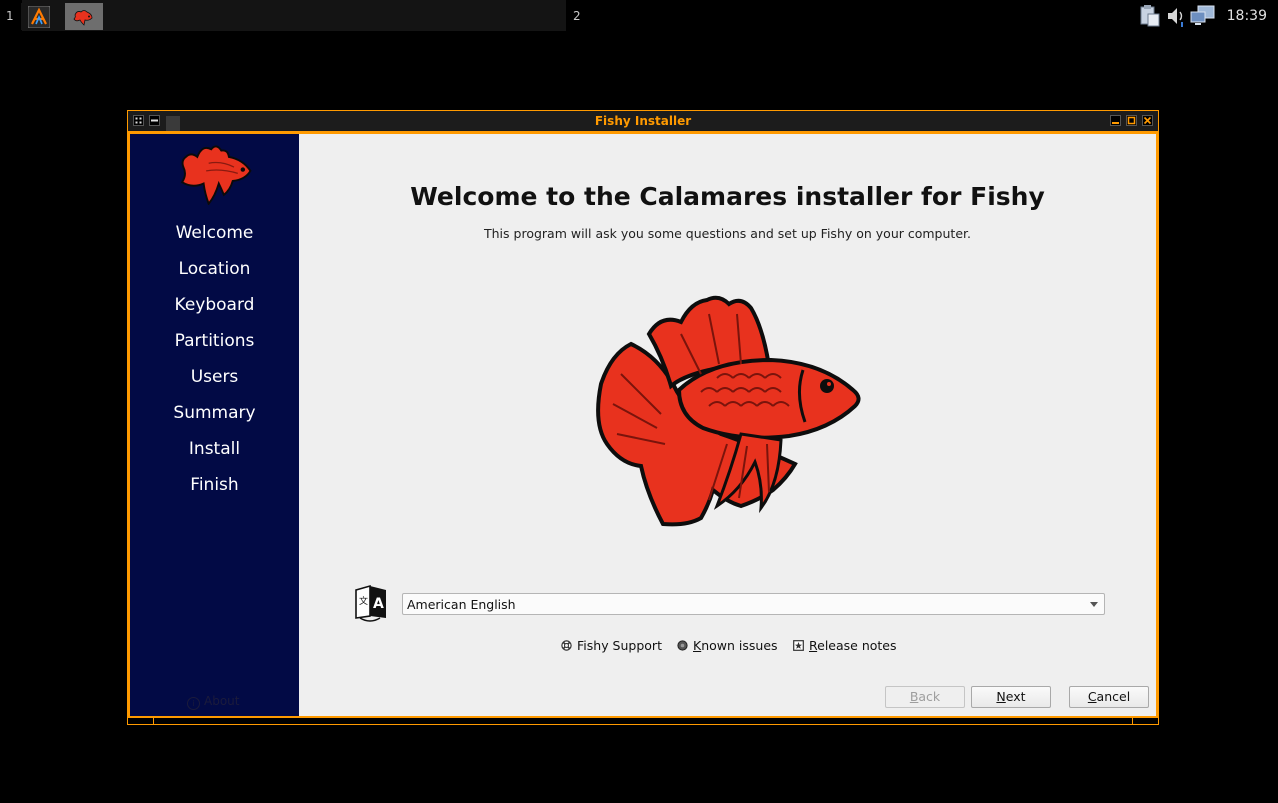  What do you see at coordinates (214, 413) in the screenshot?
I see `sidebar-step-summary: Summary` at bounding box center [214, 413].